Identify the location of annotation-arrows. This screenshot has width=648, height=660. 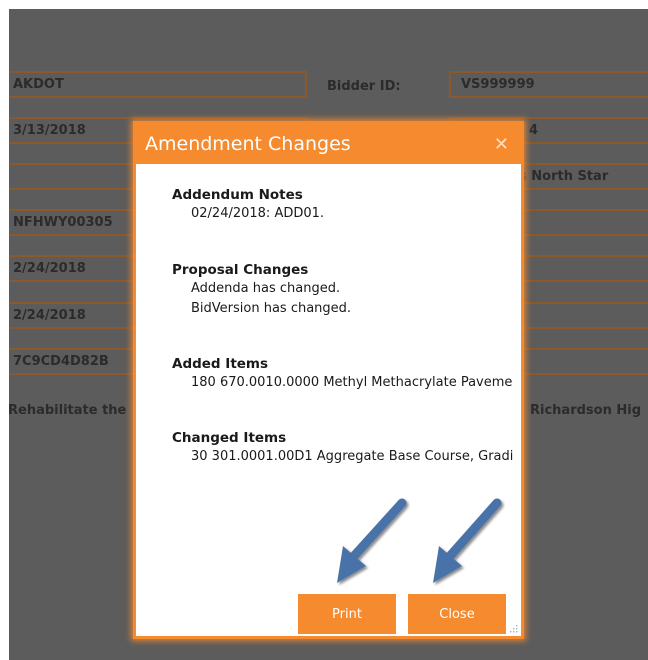
(419, 540).